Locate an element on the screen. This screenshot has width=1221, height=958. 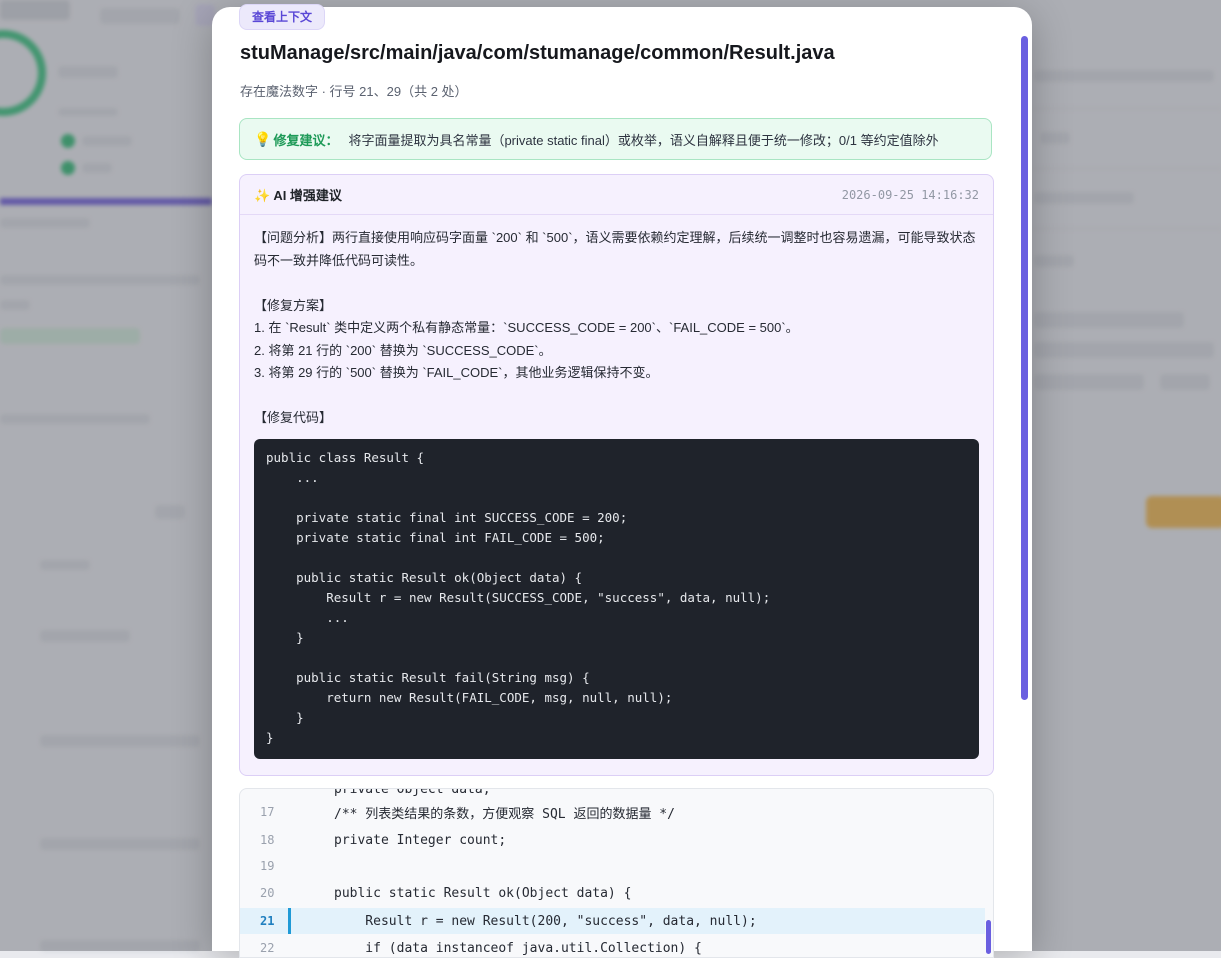
modal-scrollbar is located at coordinates (1024, 368).